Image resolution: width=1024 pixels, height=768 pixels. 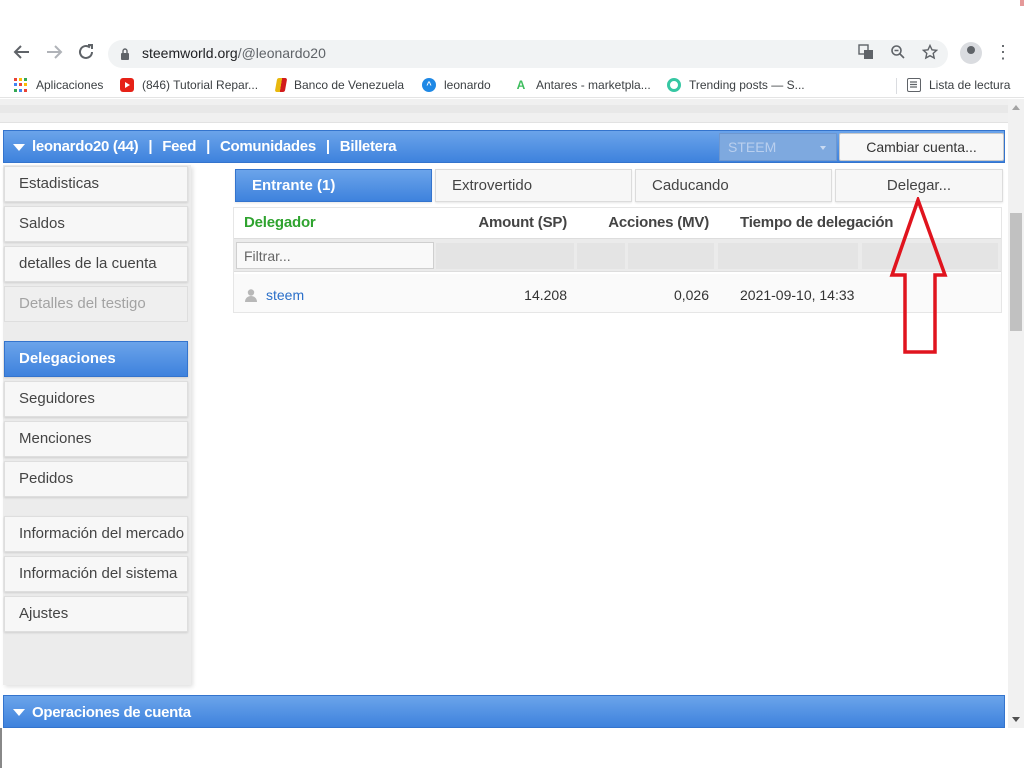 What do you see at coordinates (898, 54) in the screenshot?
I see `zoom-icon` at bounding box center [898, 54].